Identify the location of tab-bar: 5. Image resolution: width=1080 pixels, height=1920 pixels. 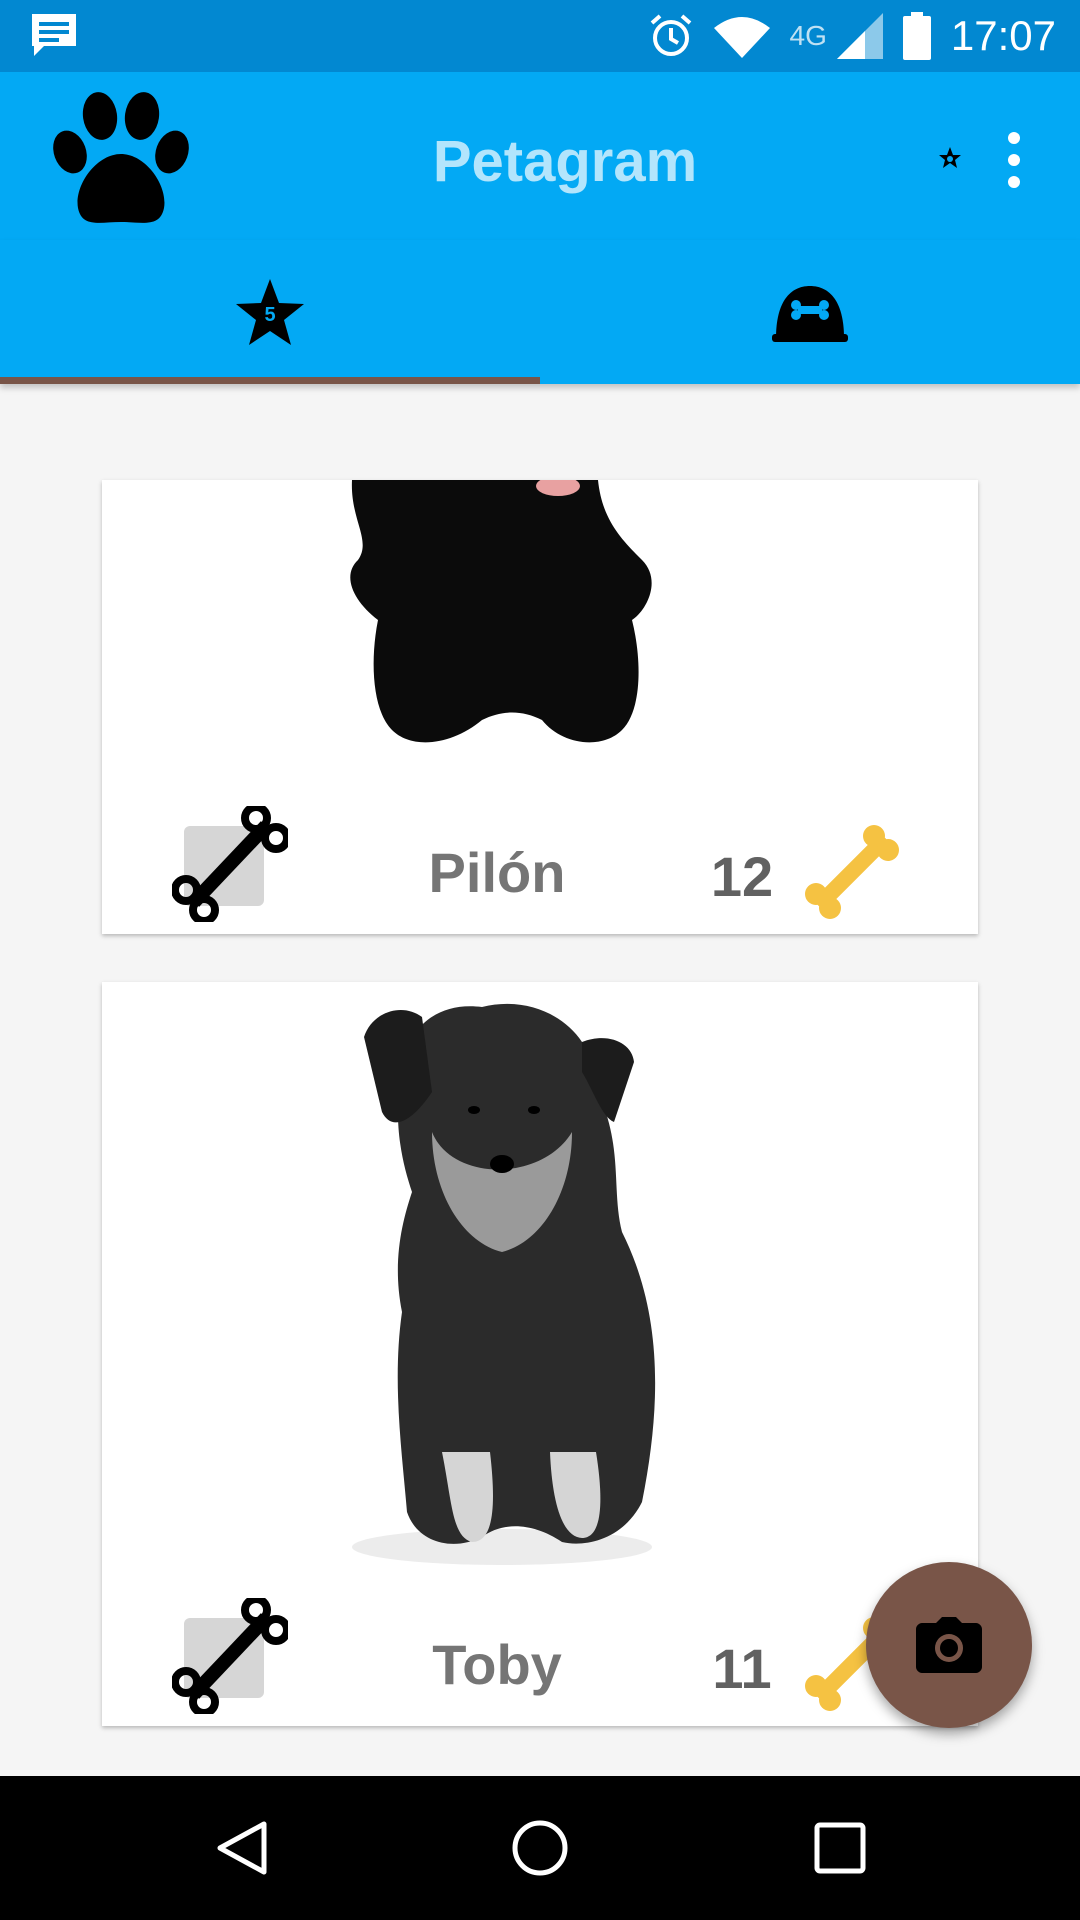
(540, 312).